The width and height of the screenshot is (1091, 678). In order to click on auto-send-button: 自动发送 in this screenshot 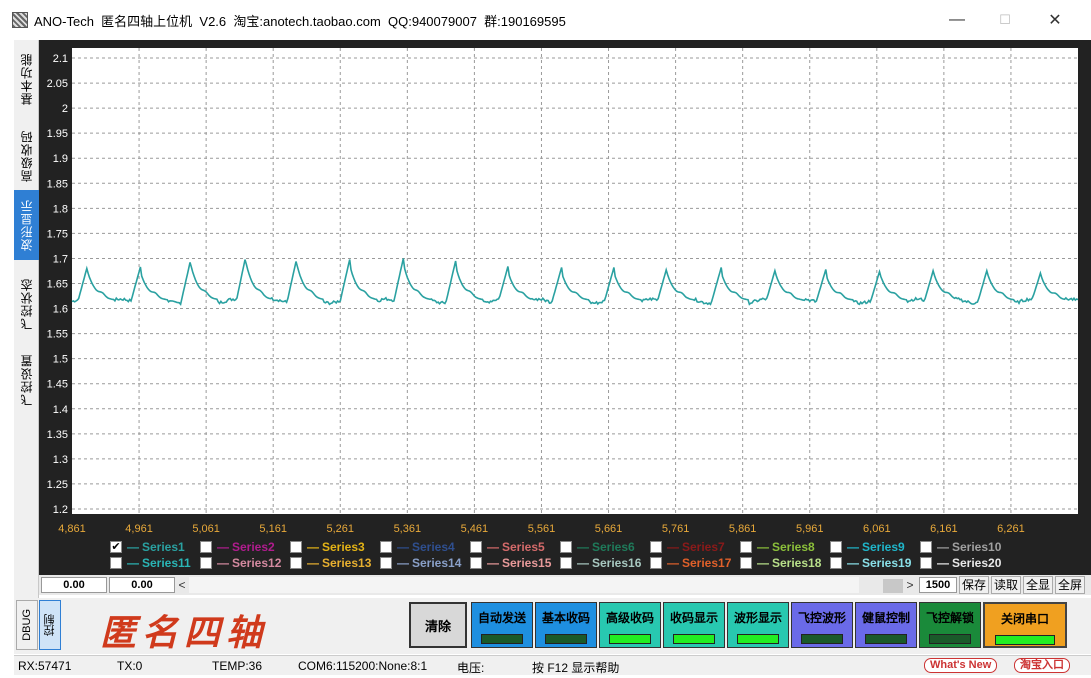, I will do `click(502, 625)`.